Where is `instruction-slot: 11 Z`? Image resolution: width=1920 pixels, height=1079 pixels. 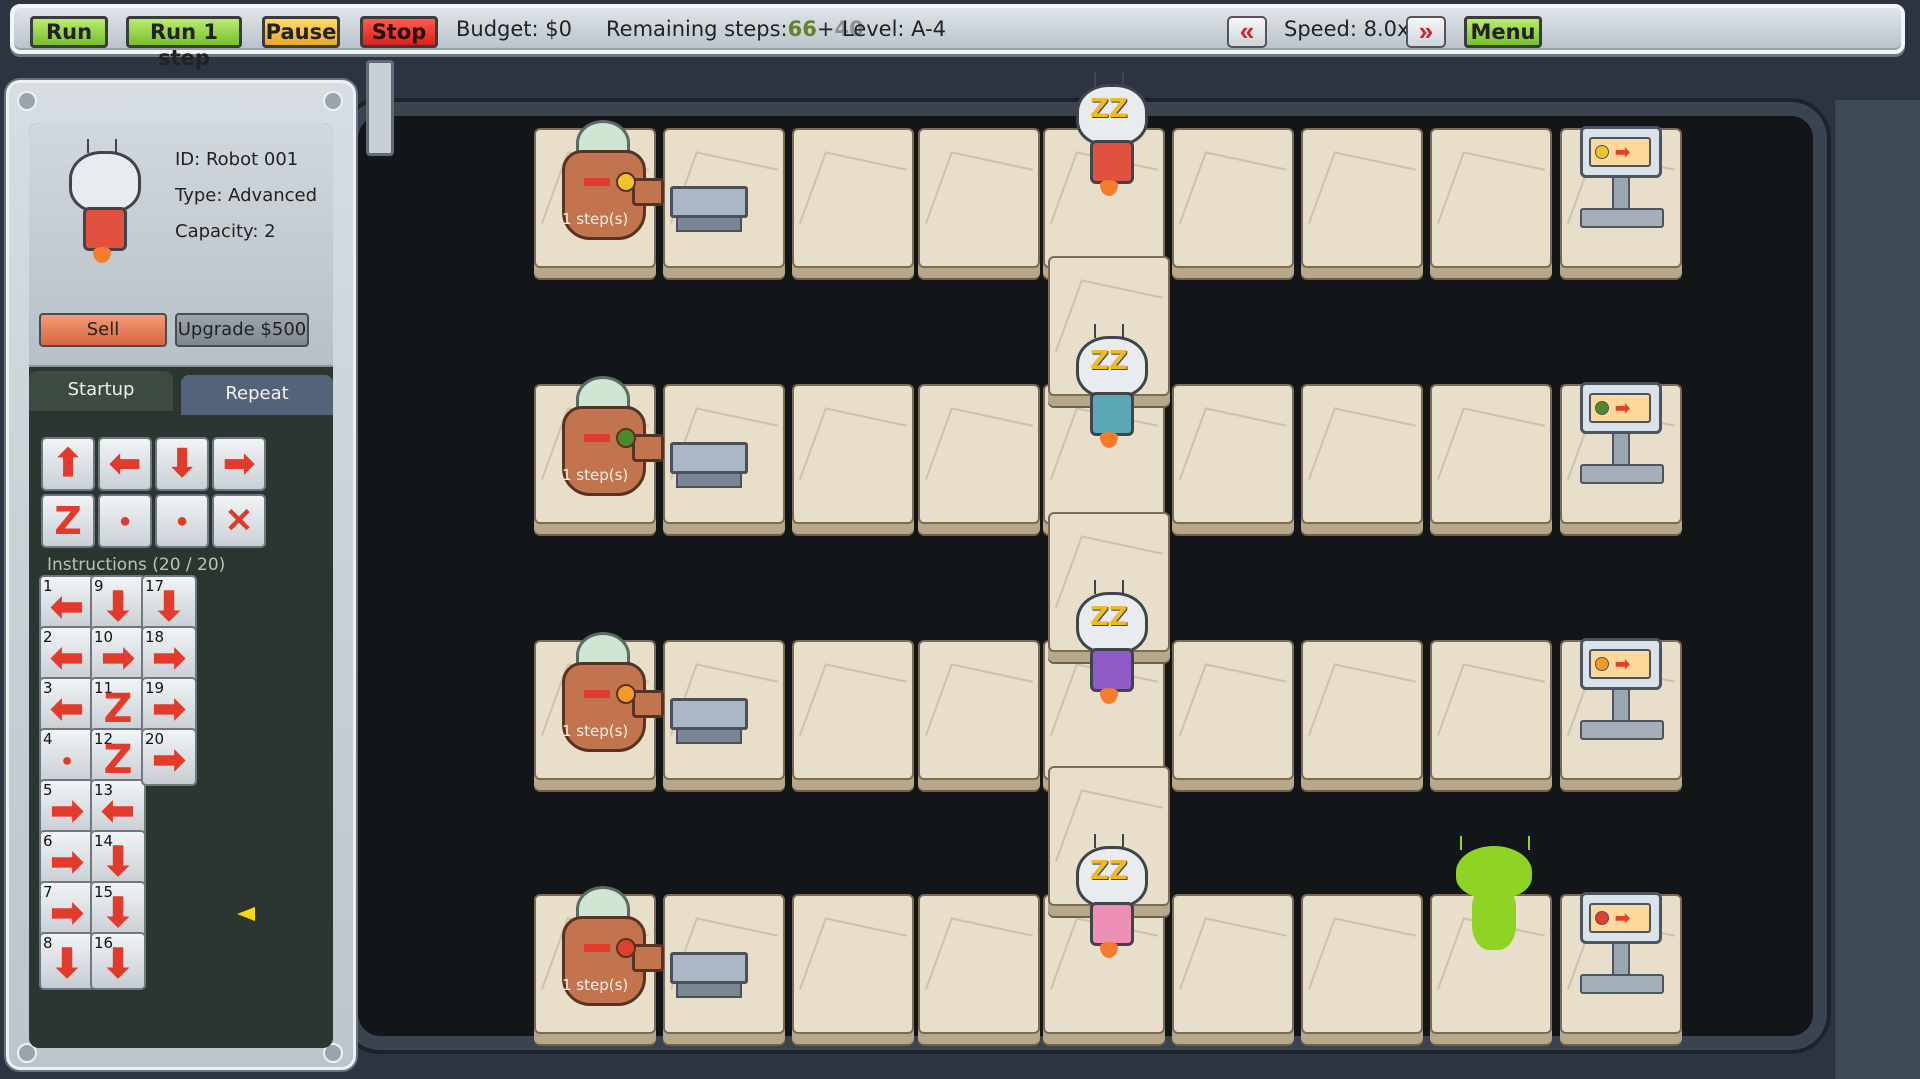
instruction-slot: 11 Z is located at coordinates (118, 706).